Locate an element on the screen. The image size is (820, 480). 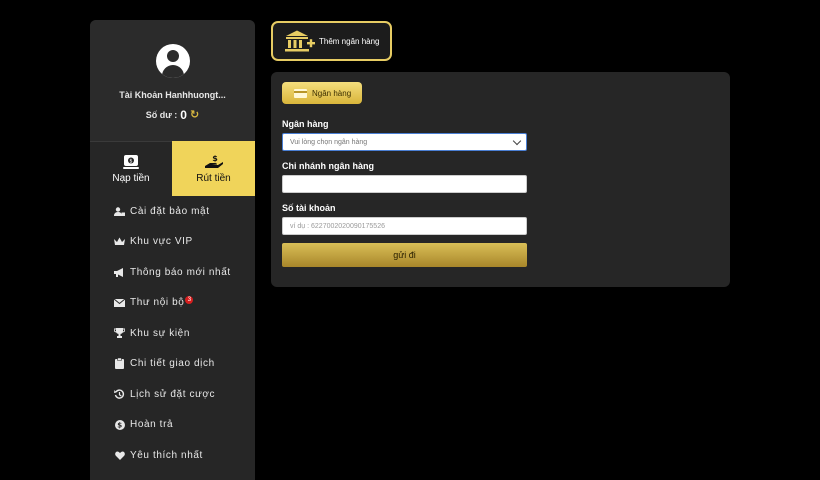
heart-icon is located at coordinates (119, 455).